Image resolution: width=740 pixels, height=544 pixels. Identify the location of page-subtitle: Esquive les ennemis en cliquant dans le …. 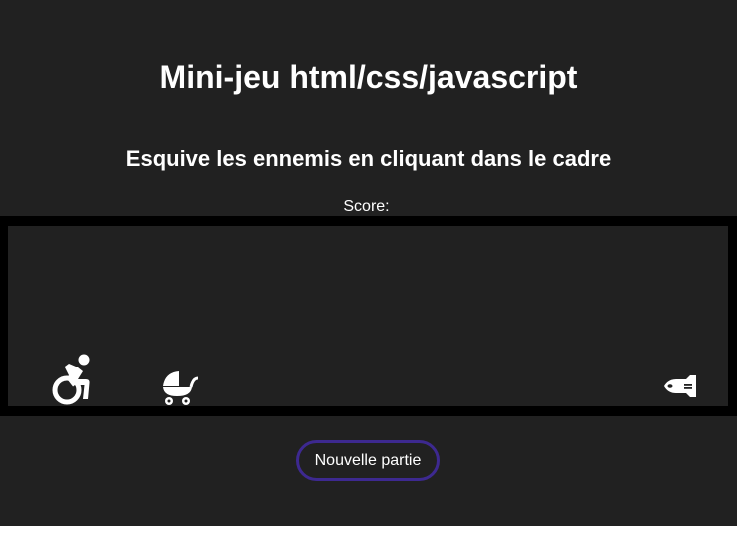
(368, 158).